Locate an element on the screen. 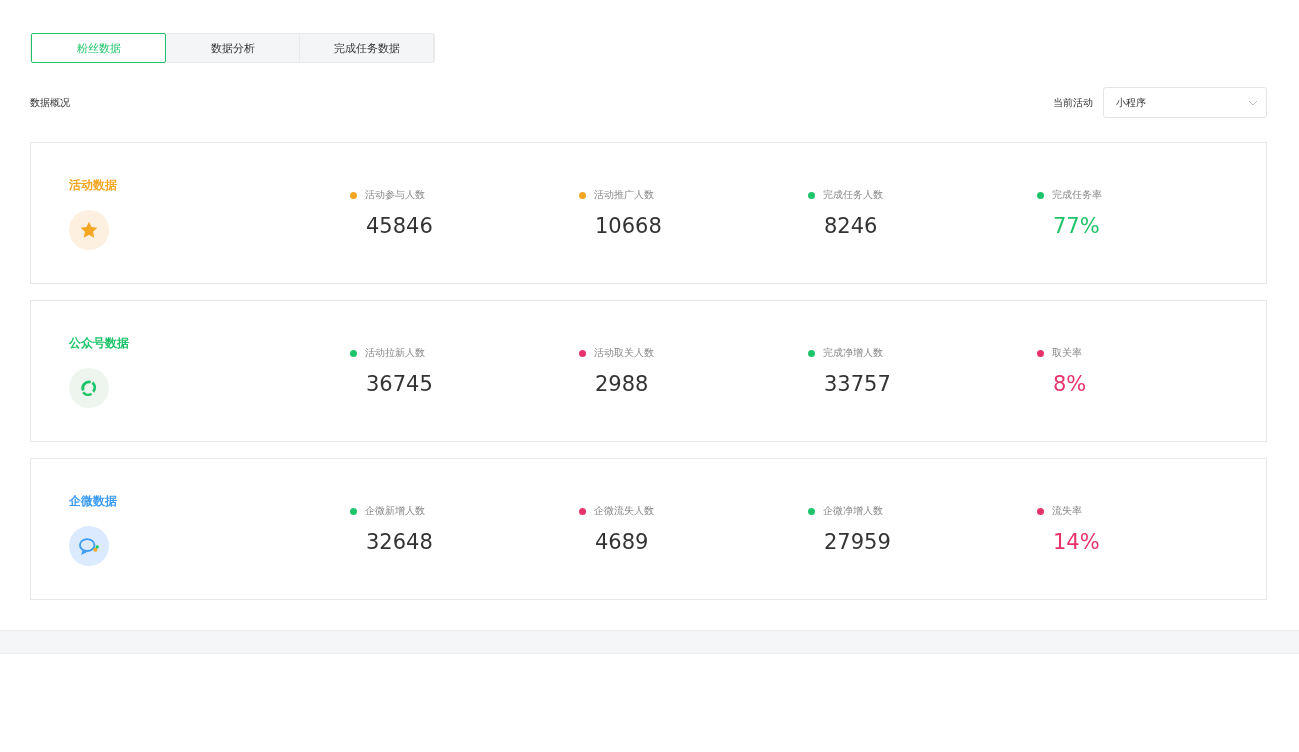  metric-label: 取关率 is located at coordinates (1067, 353).